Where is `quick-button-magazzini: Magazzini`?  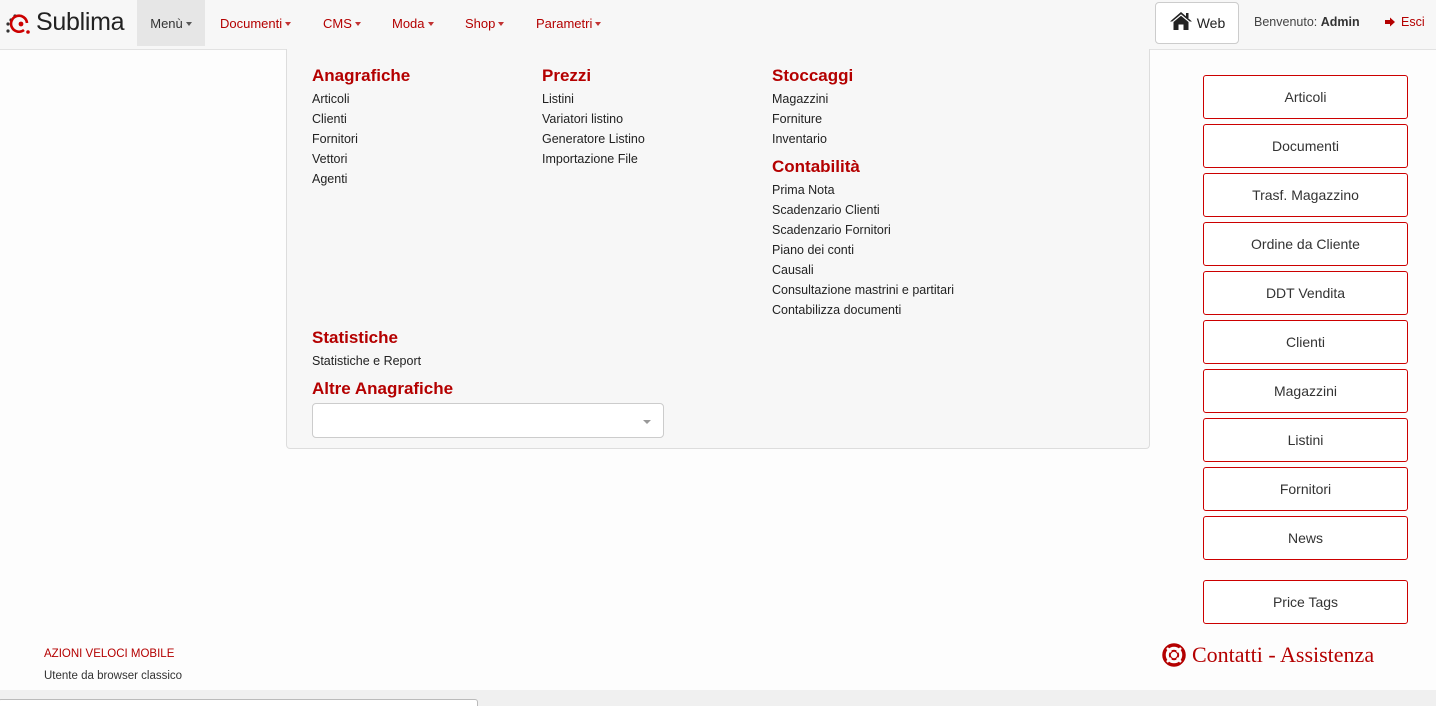
quick-button-magazzini: Magazzini is located at coordinates (1305, 391).